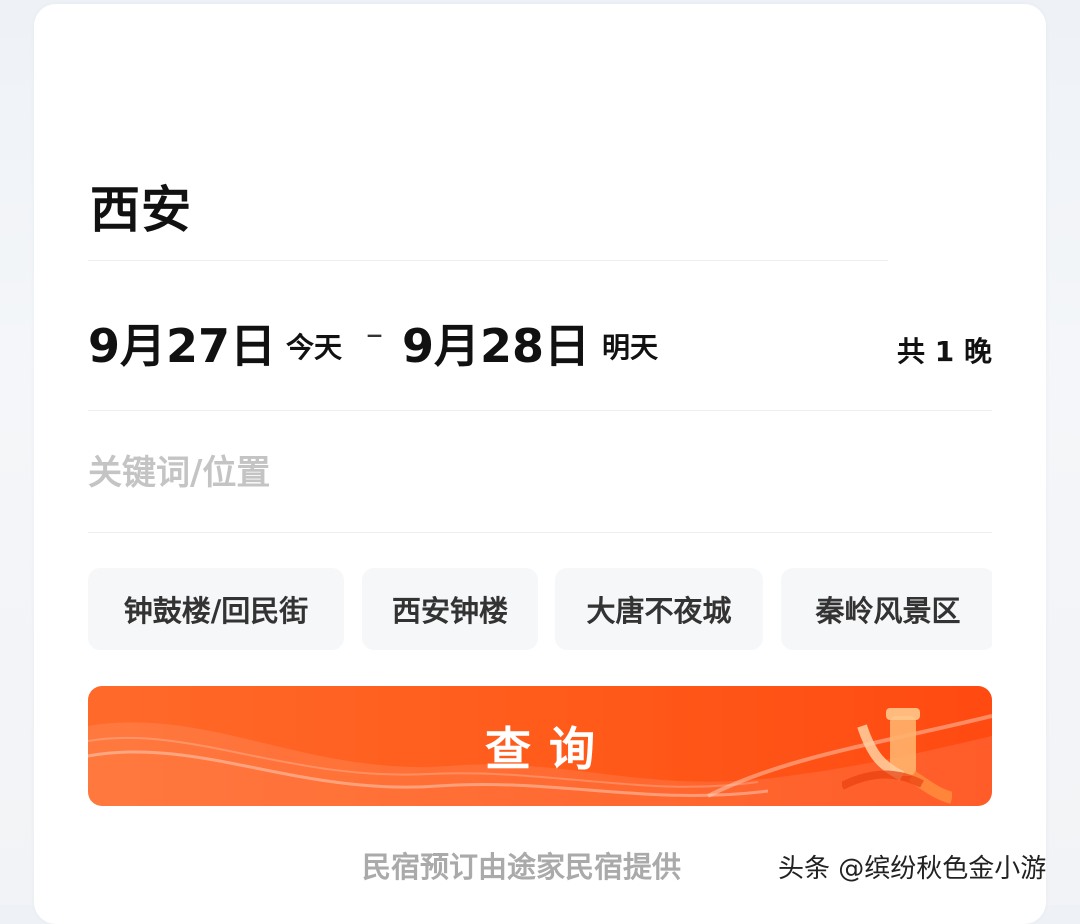 This screenshot has height=924, width=1080. I want to click on hot-tag-datang-buyecheng: 大唐不夜城, so click(659, 609).